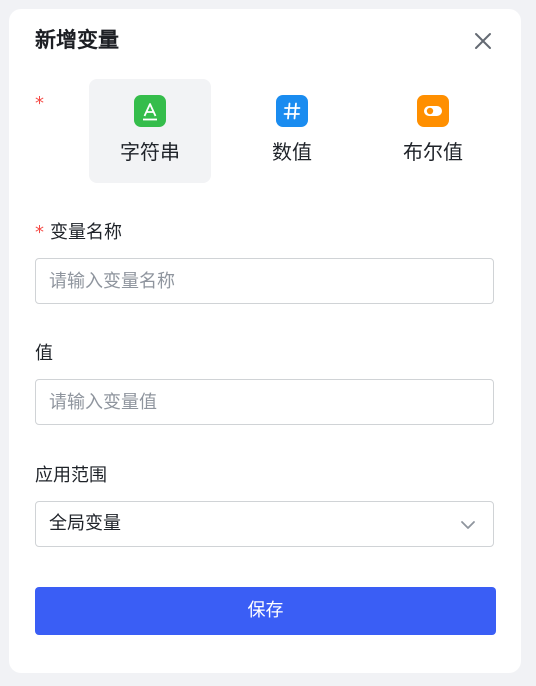 This screenshot has height=686, width=536. What do you see at coordinates (292, 111) in the screenshot?
I see `hash-icon` at bounding box center [292, 111].